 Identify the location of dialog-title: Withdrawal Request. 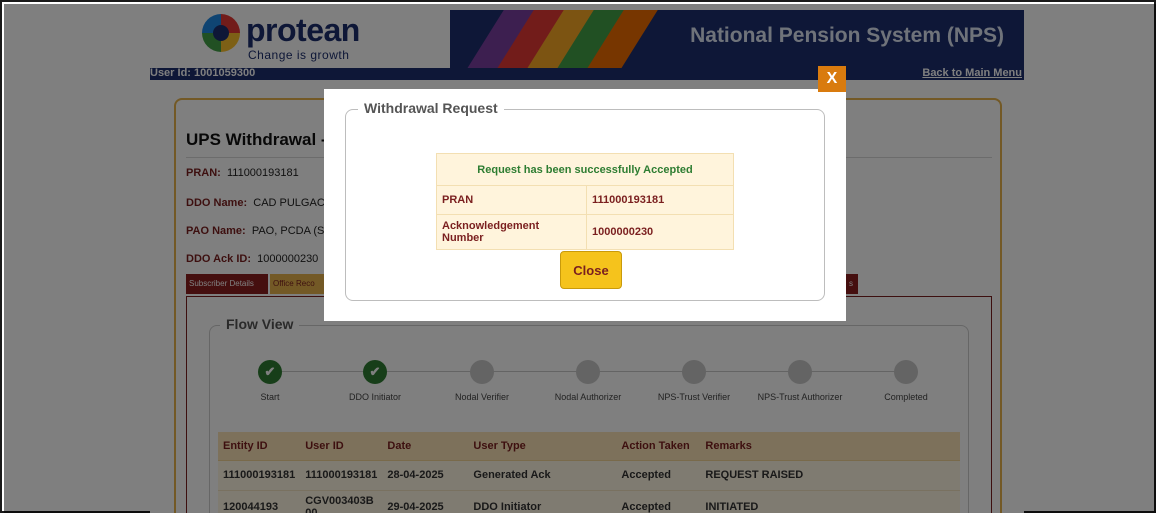
(431, 108).